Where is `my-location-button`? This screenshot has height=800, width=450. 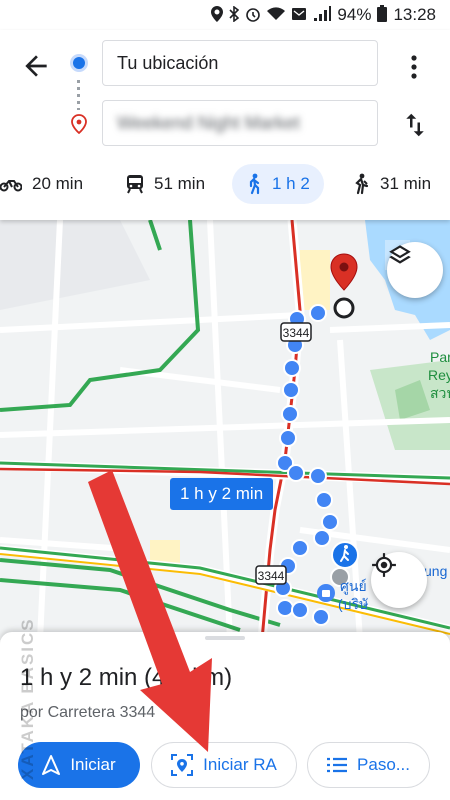 my-location-button is located at coordinates (399, 580).